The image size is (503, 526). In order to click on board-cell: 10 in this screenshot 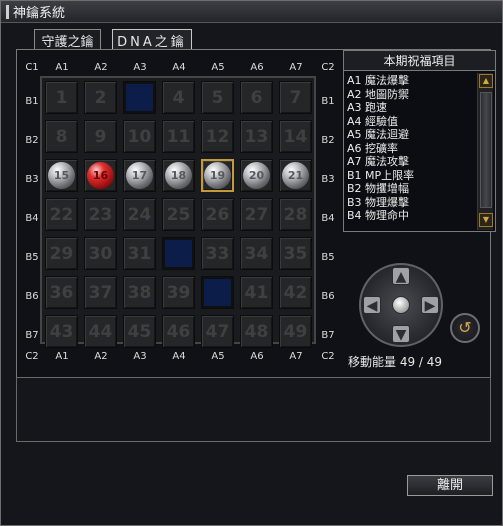, I will do `click(139, 136)`.